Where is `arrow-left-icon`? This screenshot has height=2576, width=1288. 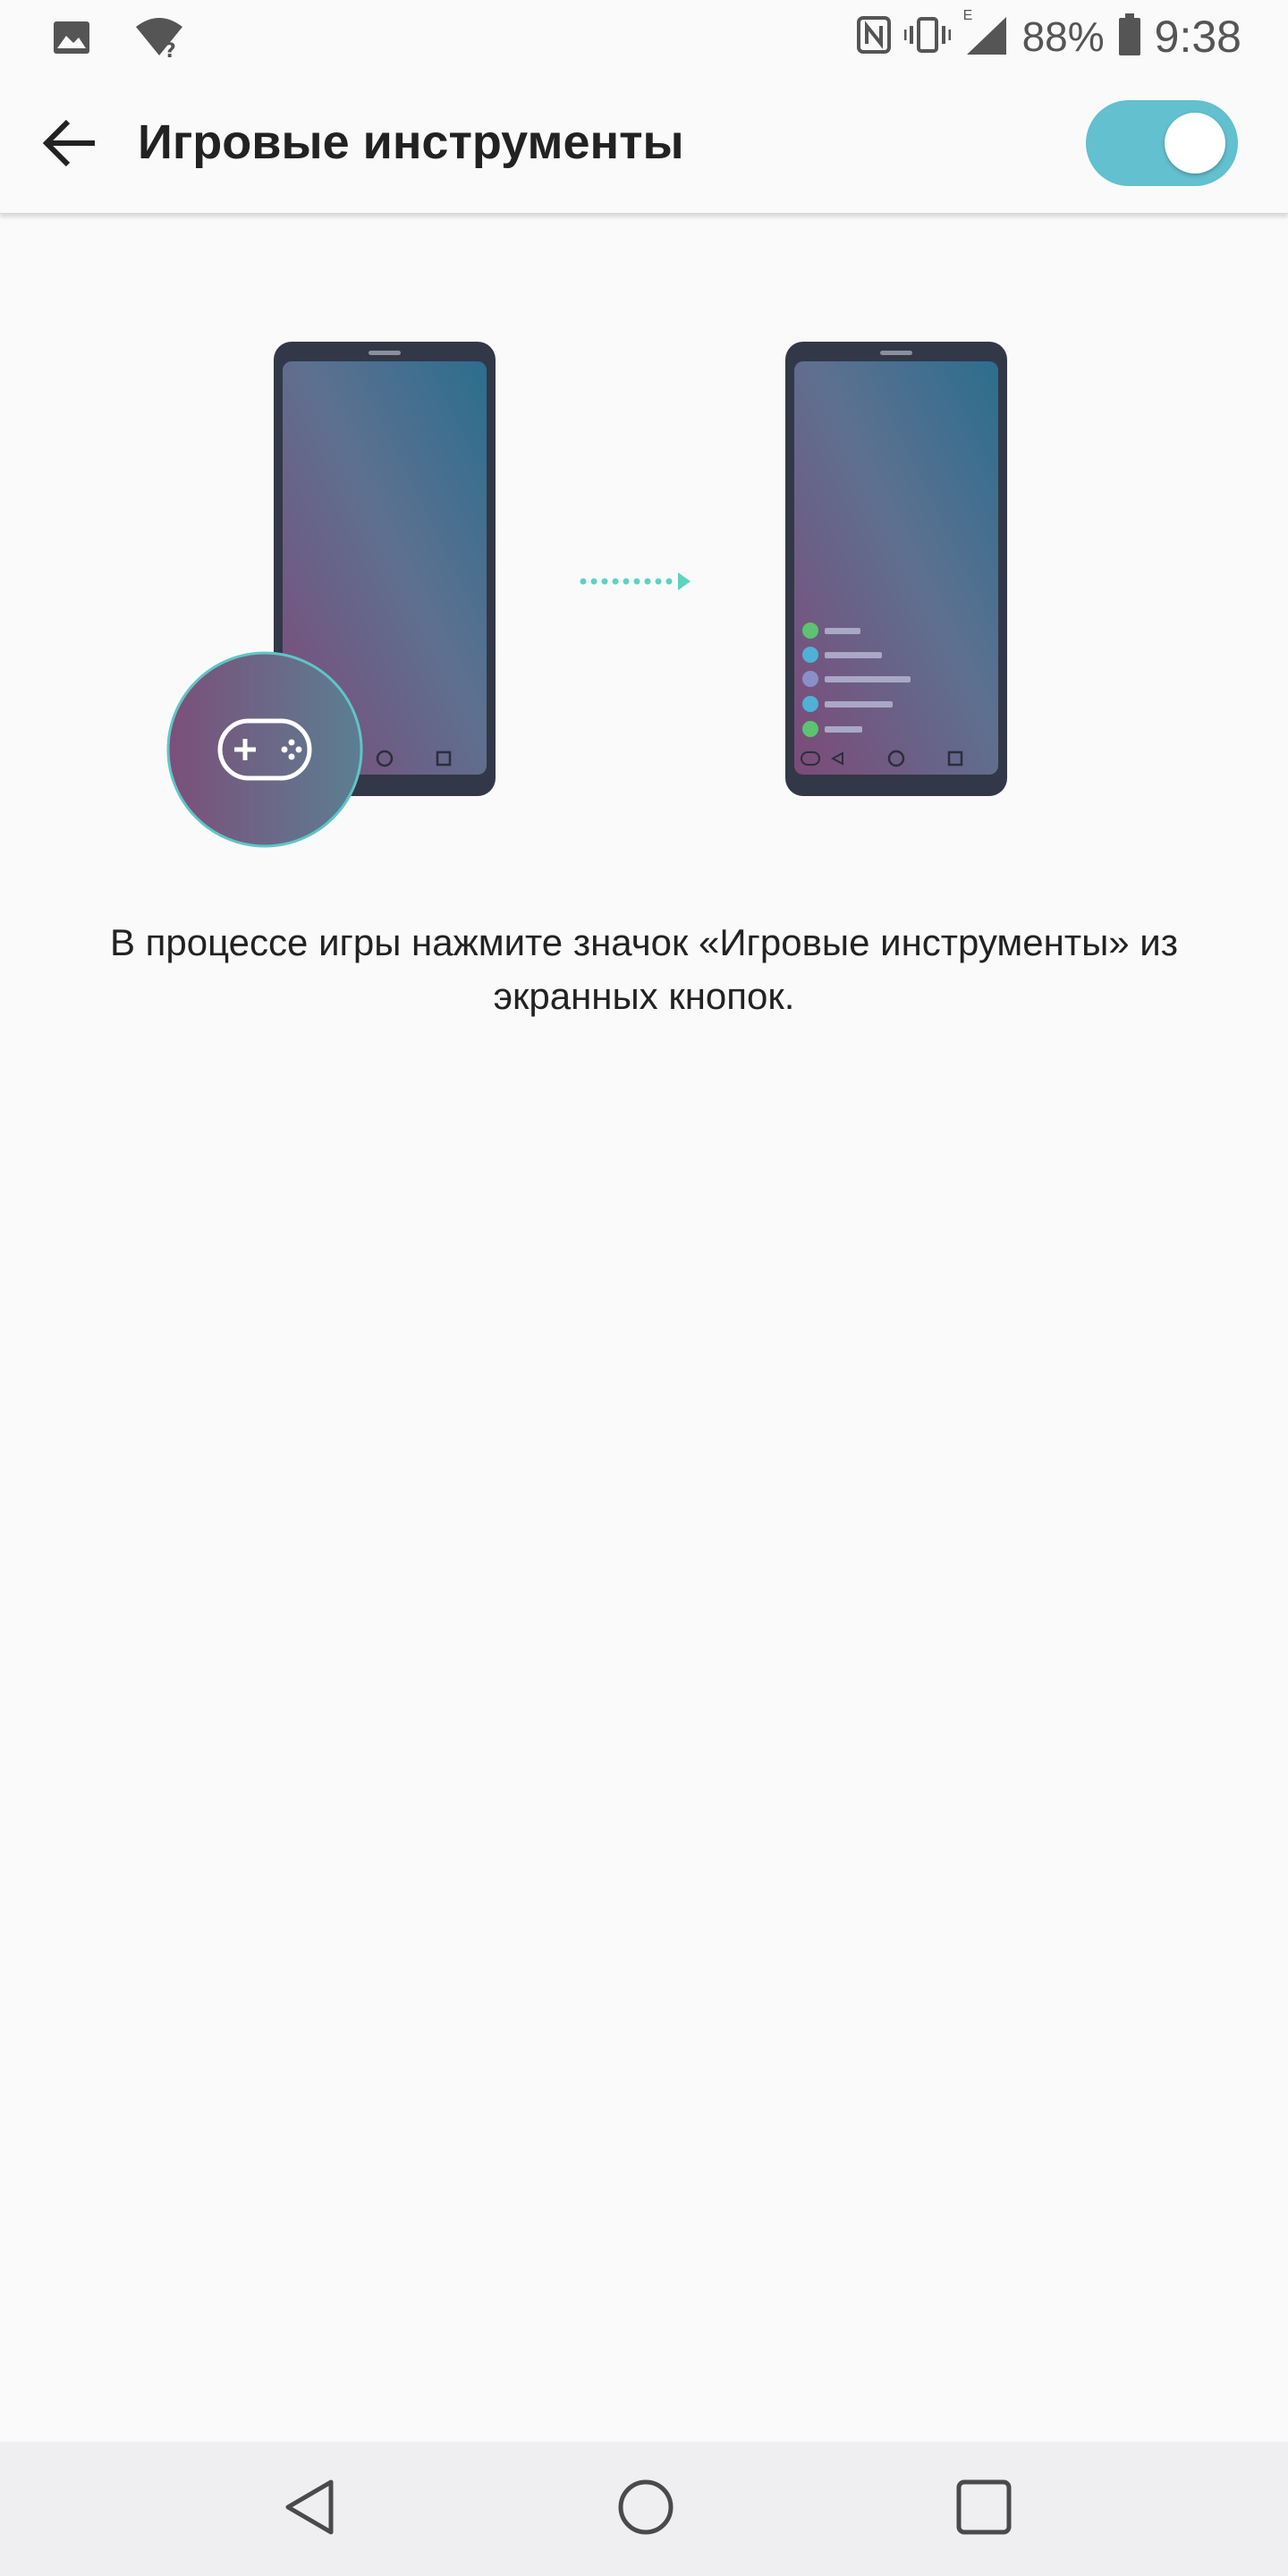 arrow-left-icon is located at coordinates (69, 145).